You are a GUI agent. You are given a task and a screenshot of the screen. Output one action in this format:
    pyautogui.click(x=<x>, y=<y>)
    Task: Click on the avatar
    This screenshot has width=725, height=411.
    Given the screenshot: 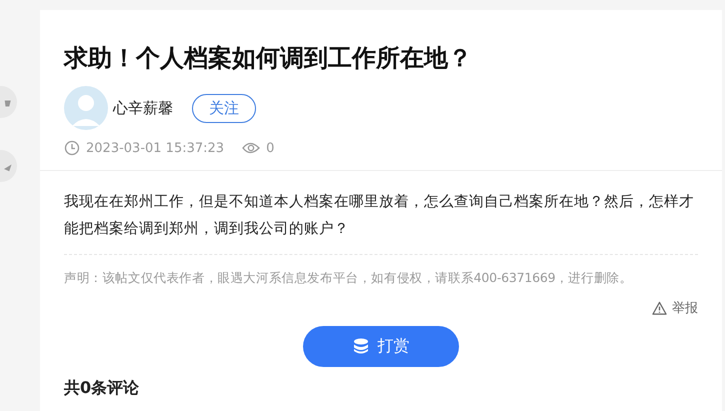 What is the action you would take?
    pyautogui.click(x=86, y=108)
    